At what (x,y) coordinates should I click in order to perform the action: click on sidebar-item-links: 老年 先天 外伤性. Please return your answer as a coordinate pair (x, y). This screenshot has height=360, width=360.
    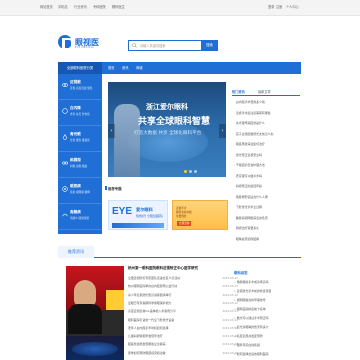
    Looking at the image, I should click on (80, 114).